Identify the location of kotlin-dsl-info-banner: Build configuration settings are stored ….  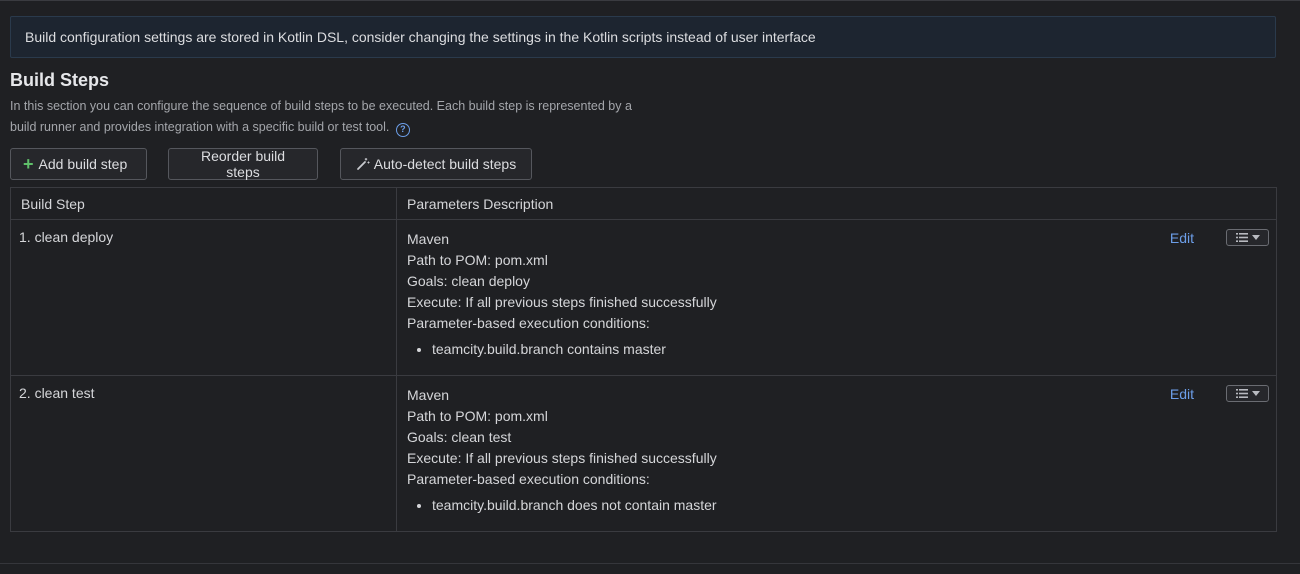
(643, 37).